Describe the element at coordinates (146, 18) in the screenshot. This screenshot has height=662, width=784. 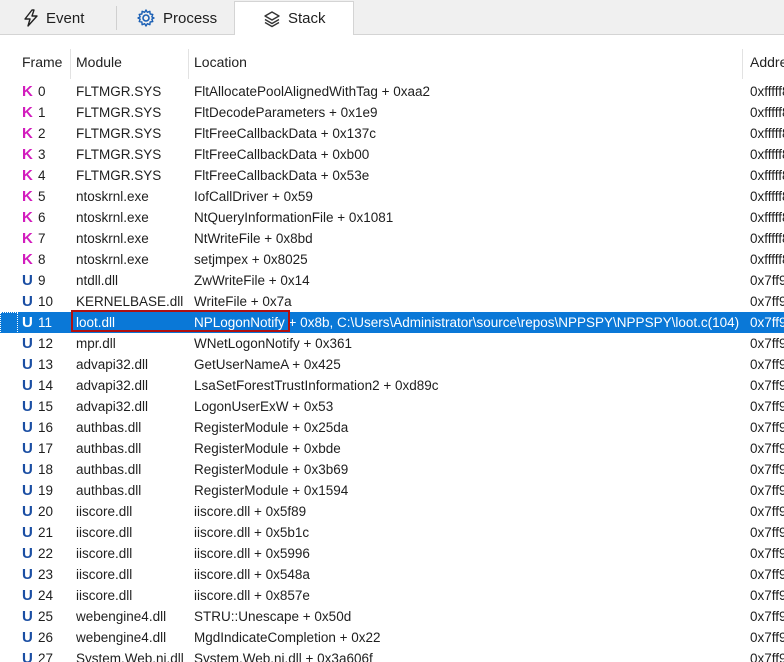
I see `gear-icon` at that location.